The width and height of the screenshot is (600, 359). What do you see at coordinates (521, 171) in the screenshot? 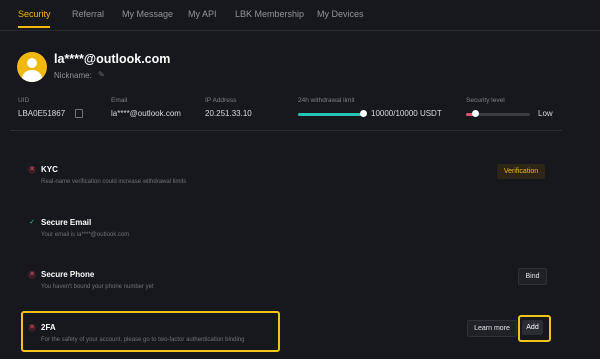
I see `verification-button: Verification` at bounding box center [521, 171].